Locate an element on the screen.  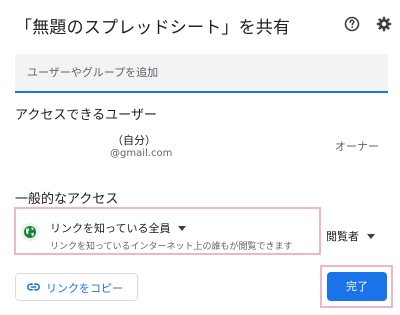
role-value: 閲覧者 is located at coordinates (342, 236).